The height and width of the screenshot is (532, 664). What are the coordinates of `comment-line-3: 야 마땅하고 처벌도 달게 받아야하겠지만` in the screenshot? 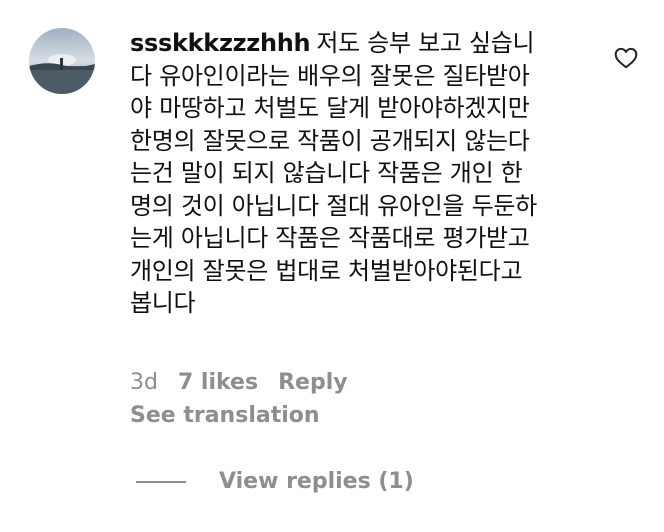 It's located at (330, 108).